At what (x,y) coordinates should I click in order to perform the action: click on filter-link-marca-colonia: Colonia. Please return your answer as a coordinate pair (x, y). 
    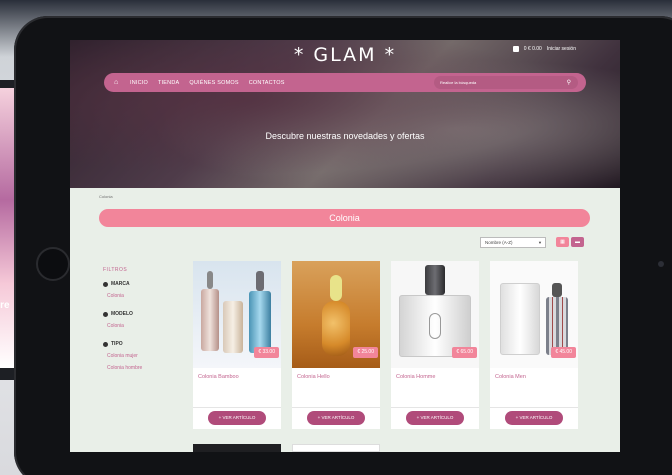
    Looking at the image, I should click on (124, 296).